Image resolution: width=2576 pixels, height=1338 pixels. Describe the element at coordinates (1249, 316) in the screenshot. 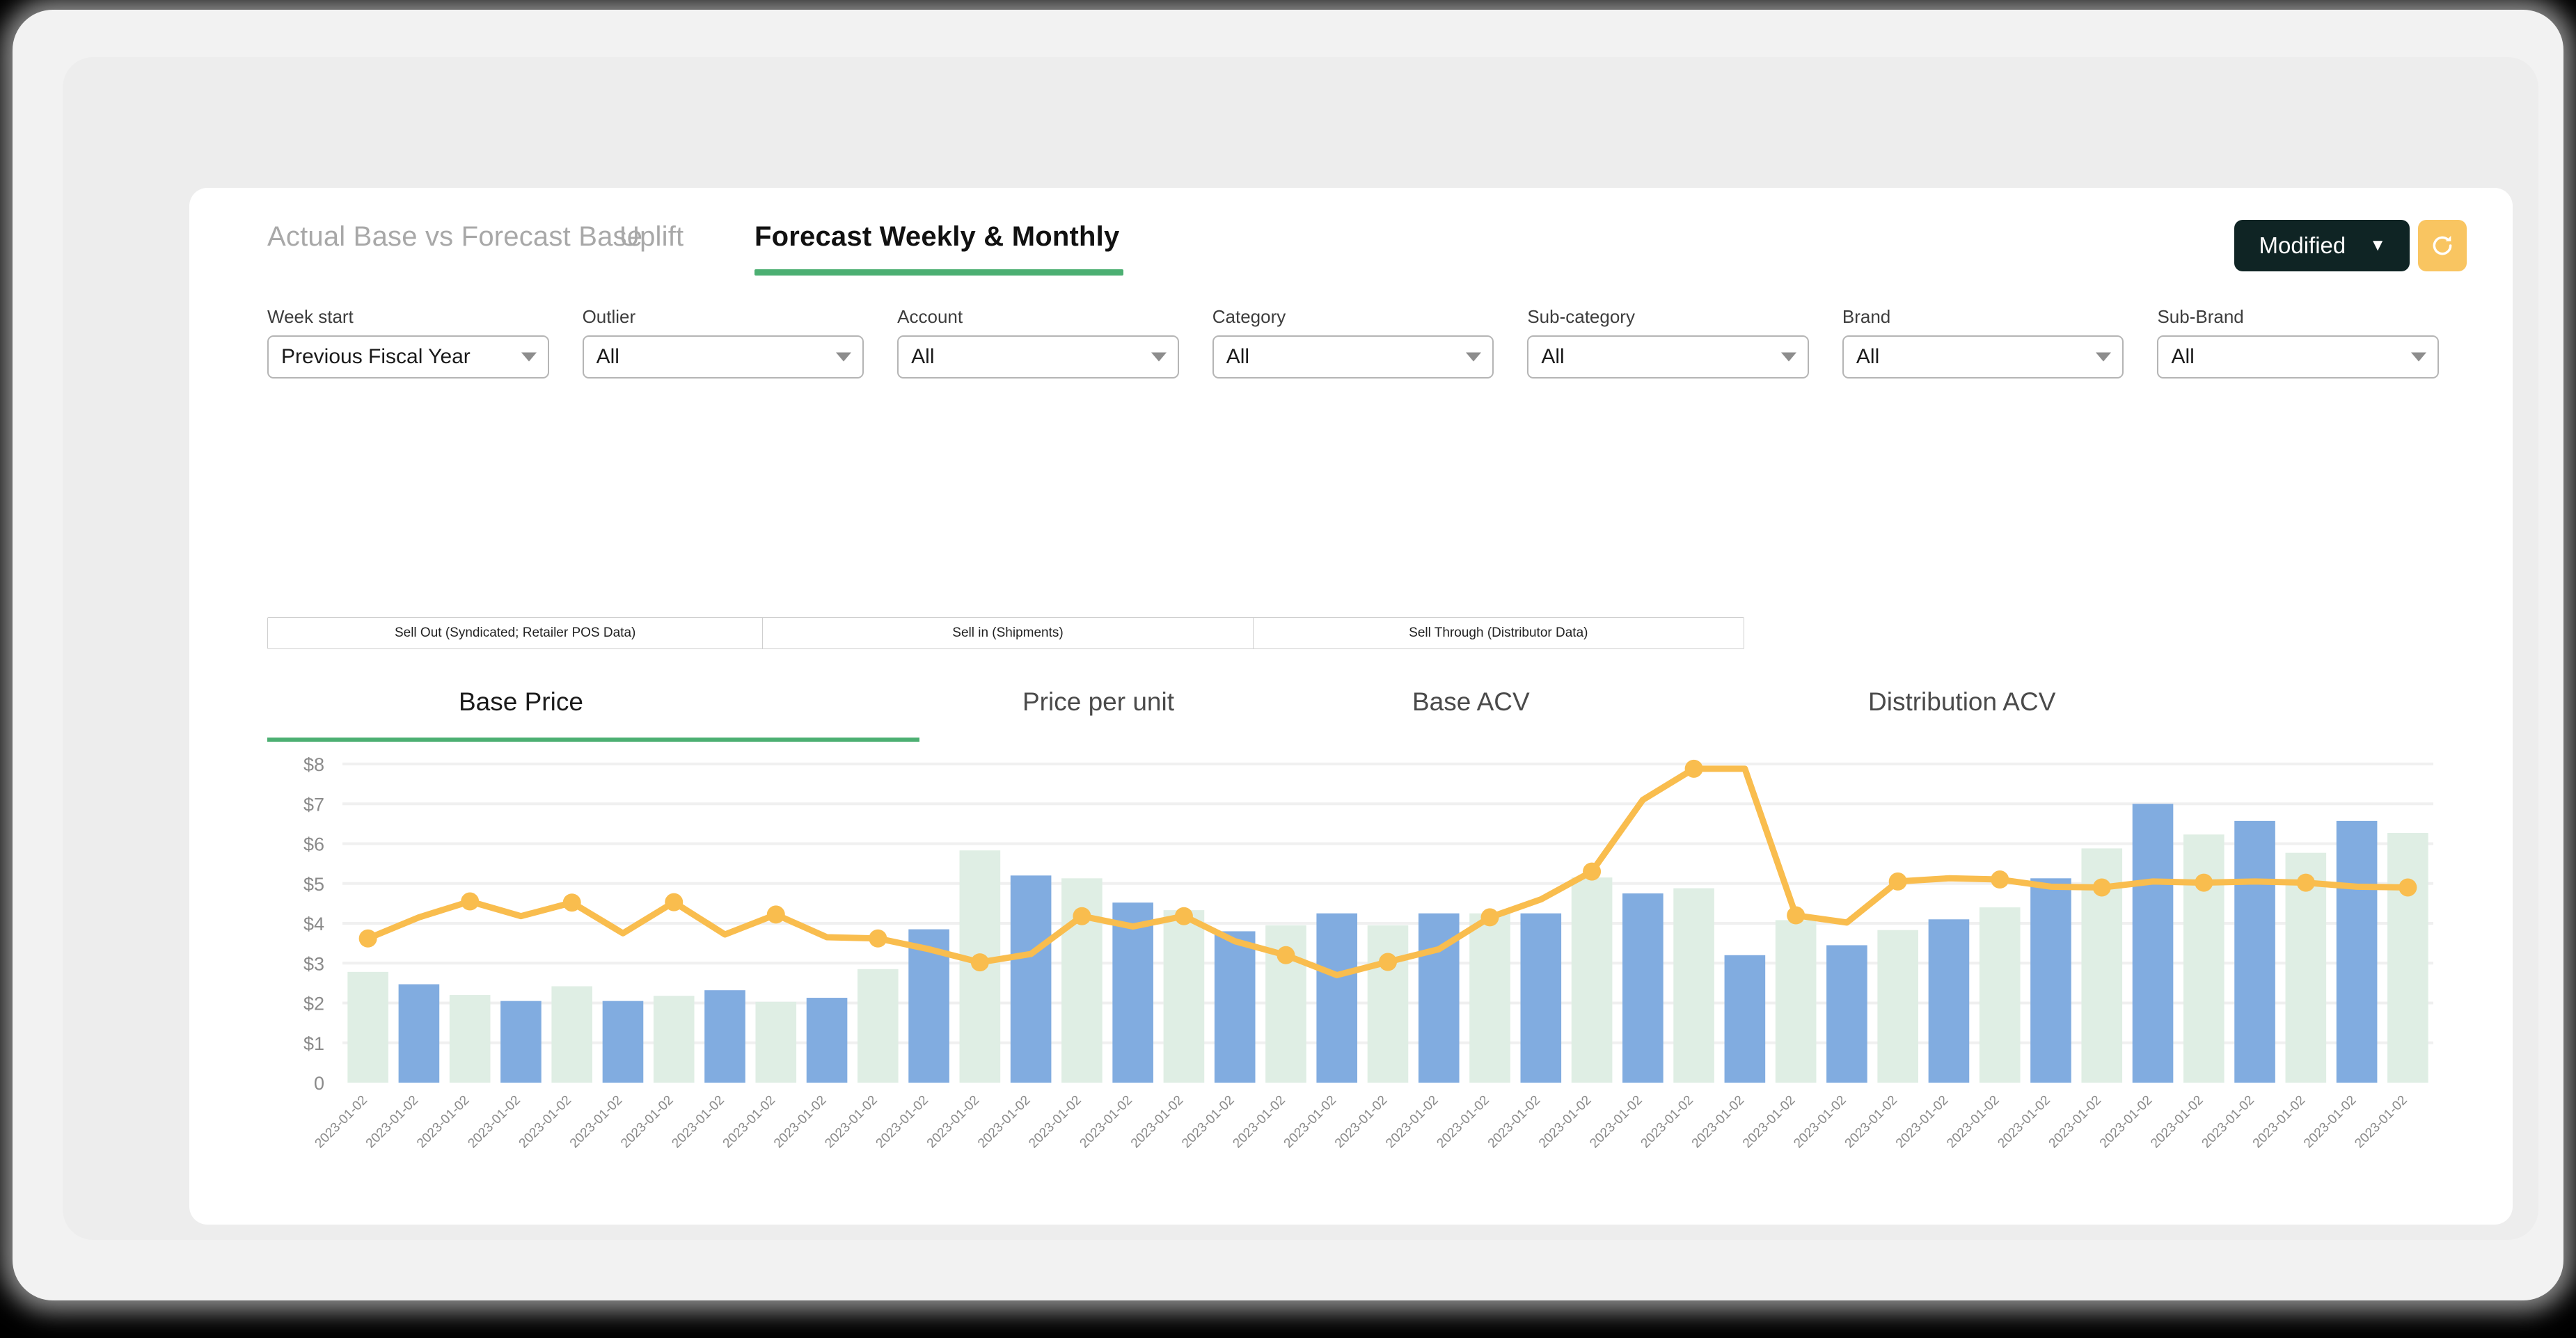

I see `filter-label-category: Category` at that location.